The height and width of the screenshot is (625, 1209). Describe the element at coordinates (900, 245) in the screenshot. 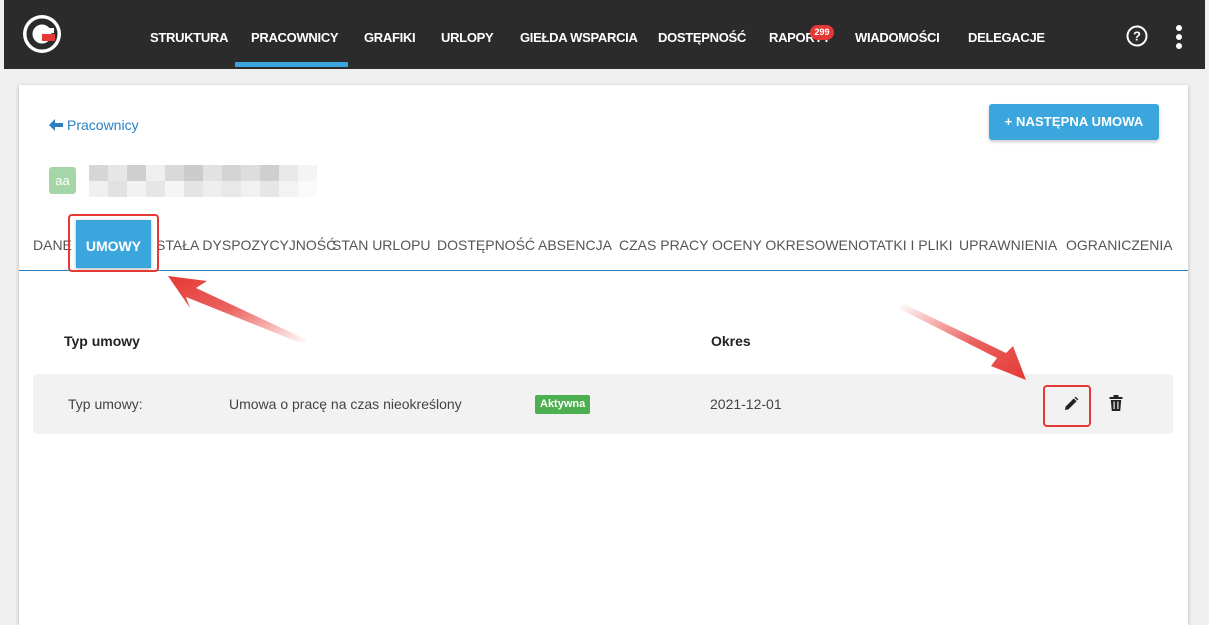

I see `tab-notatki-i-pliki: NOTATKI I PLIKI` at that location.